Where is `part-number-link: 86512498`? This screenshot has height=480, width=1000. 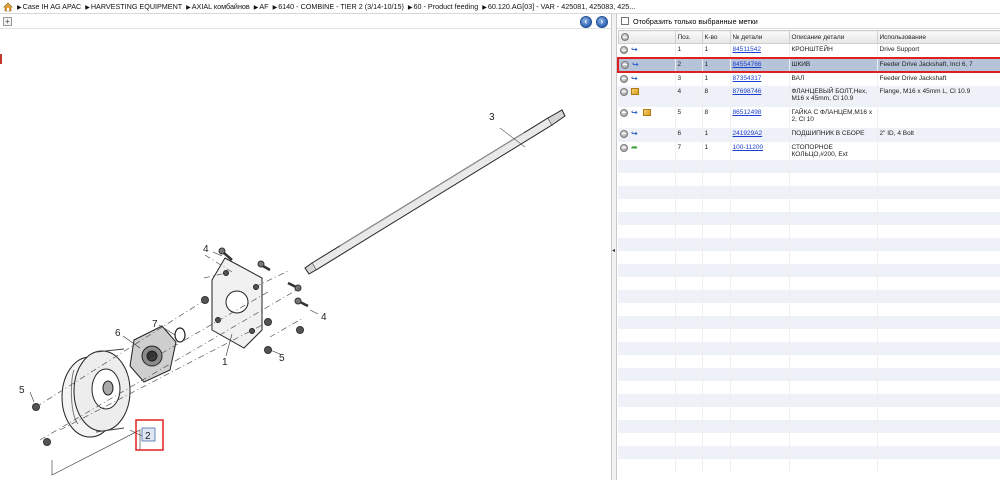
part-number-link: 86512498 is located at coordinates (747, 112).